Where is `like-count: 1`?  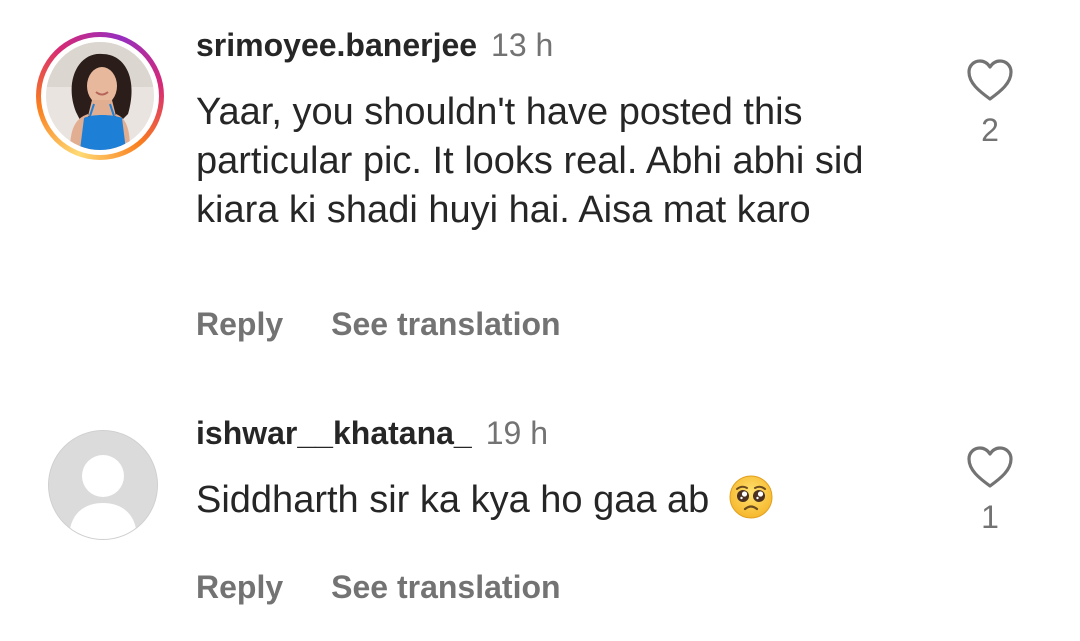
like-count: 1 is located at coordinates (990, 517).